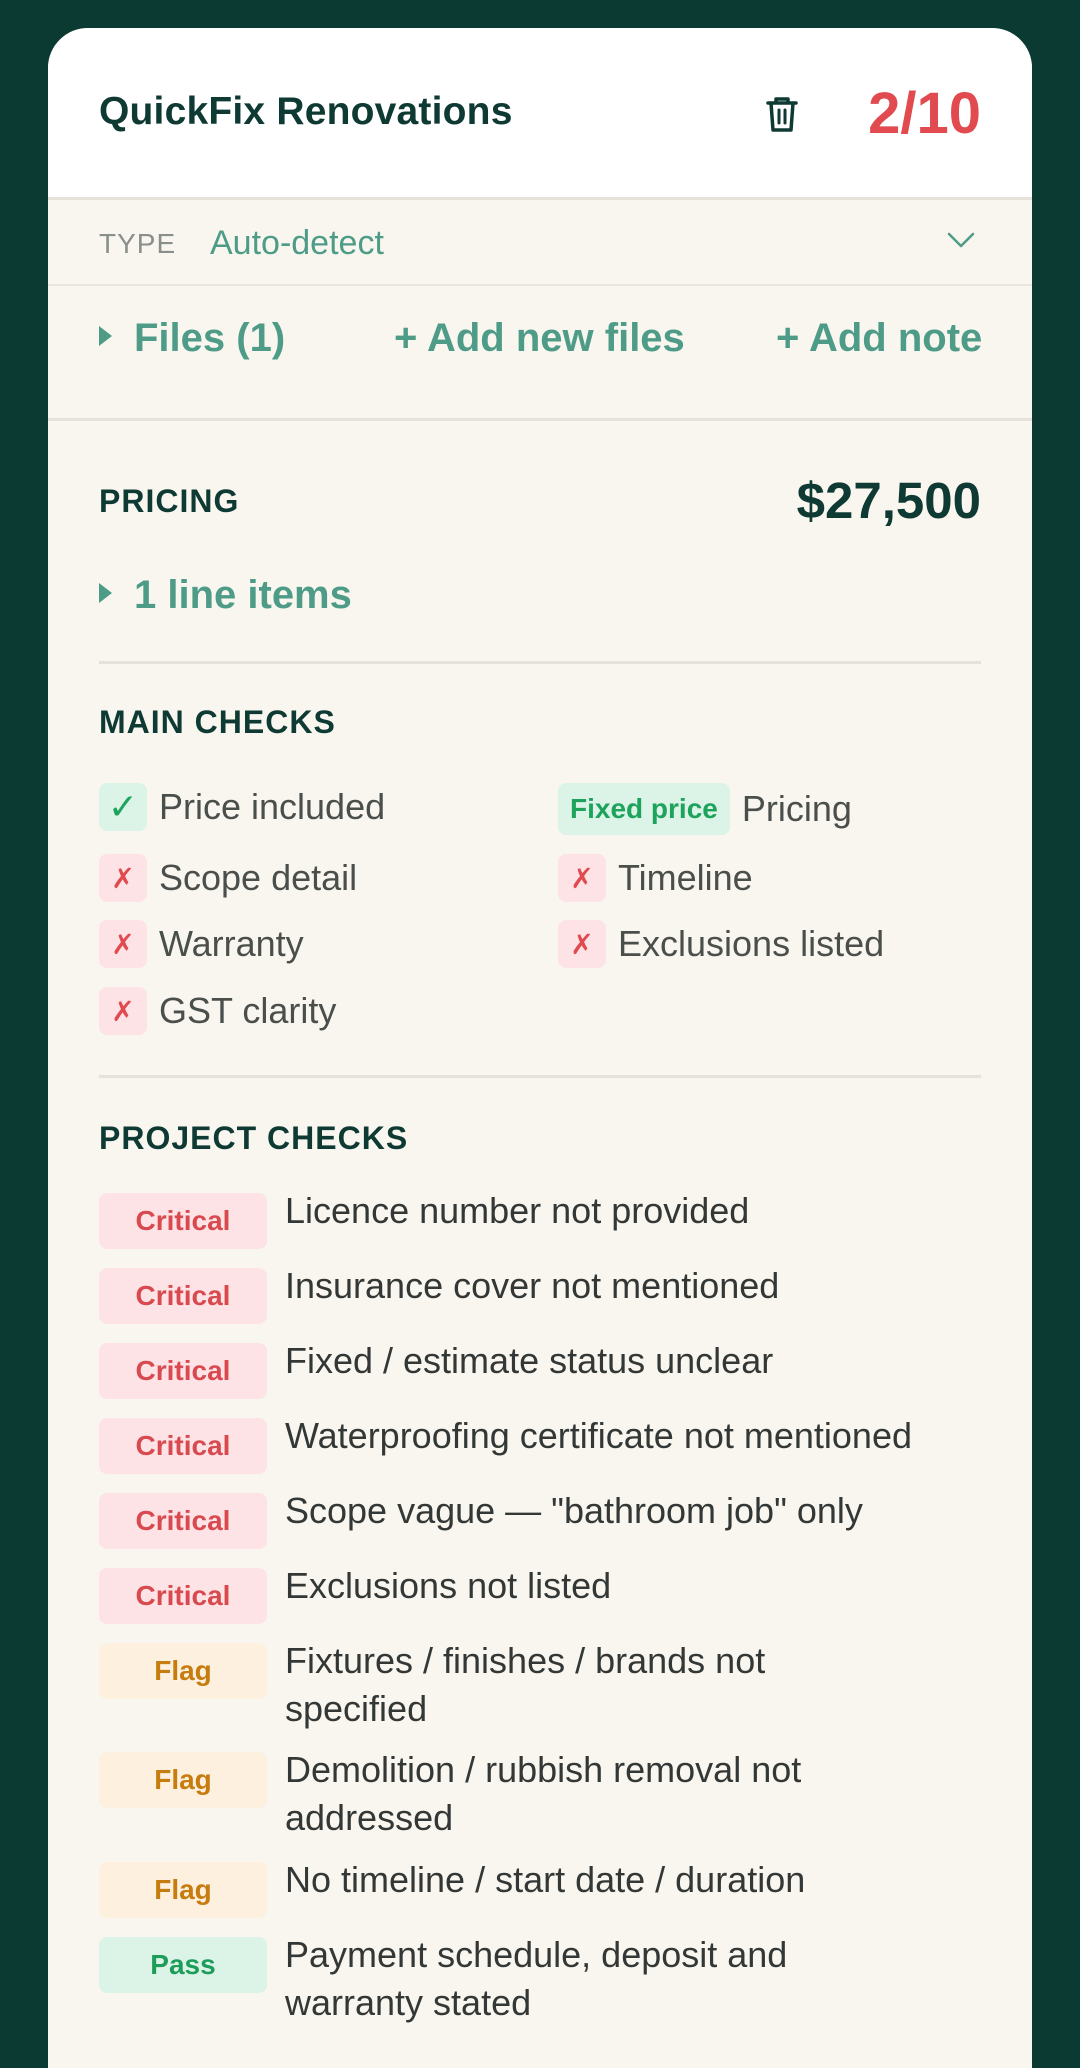 This screenshot has height=2068, width=1080. I want to click on files-toggle: Files (1), so click(192, 338).